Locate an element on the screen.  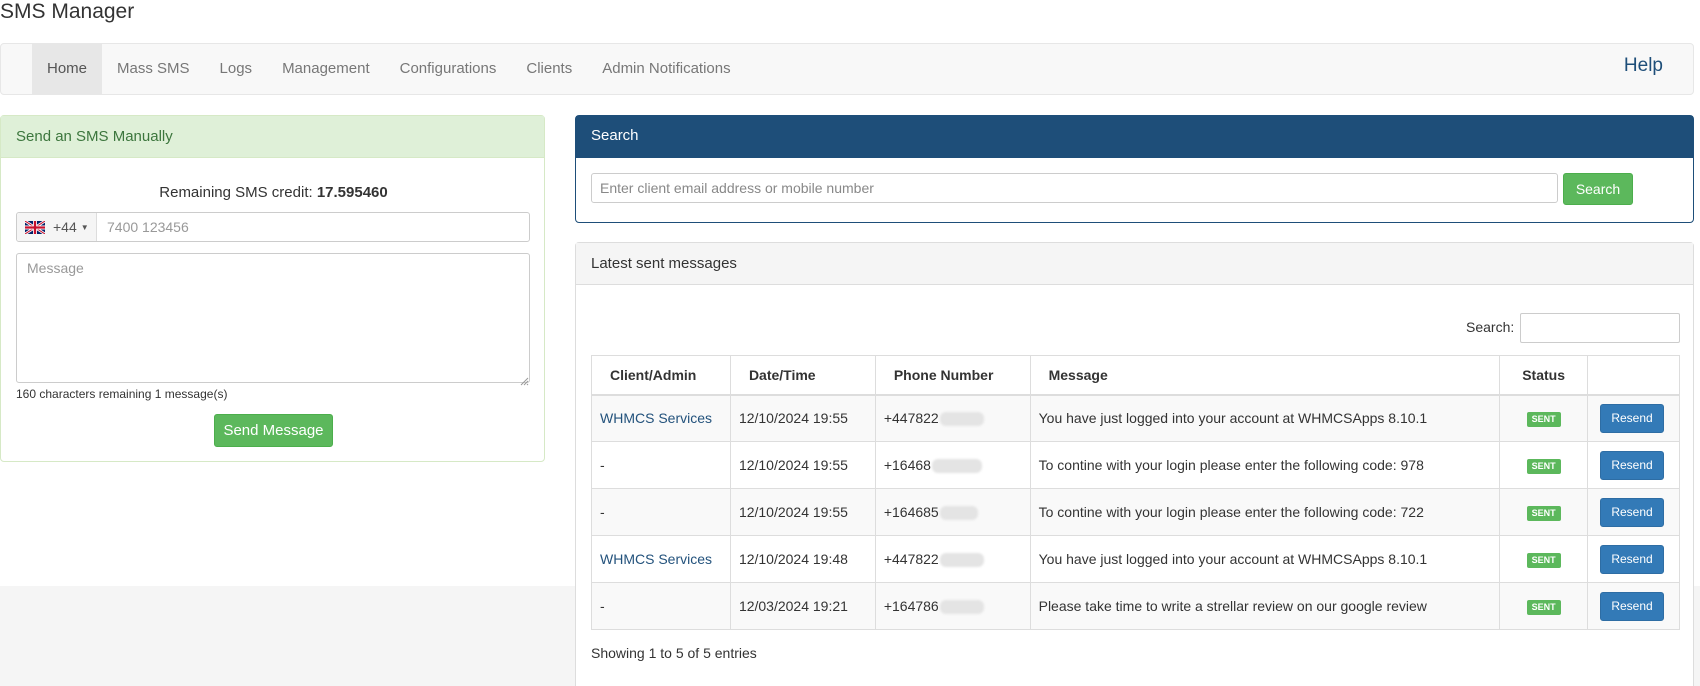
phone-input-group: +44 ▼ is located at coordinates (273, 227).